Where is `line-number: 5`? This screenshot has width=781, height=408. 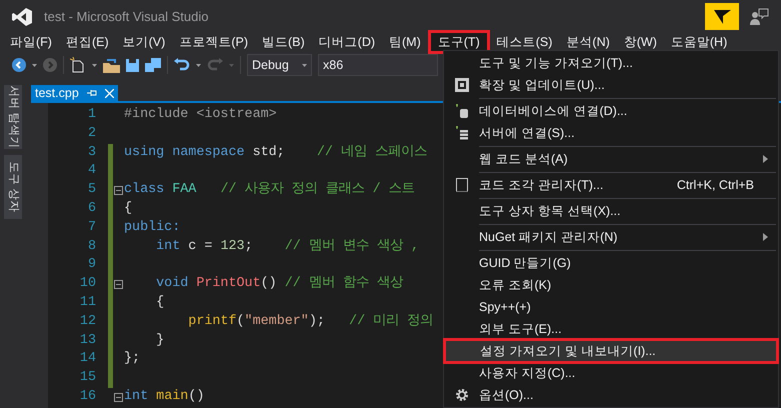 line-number: 5 is located at coordinates (91, 190).